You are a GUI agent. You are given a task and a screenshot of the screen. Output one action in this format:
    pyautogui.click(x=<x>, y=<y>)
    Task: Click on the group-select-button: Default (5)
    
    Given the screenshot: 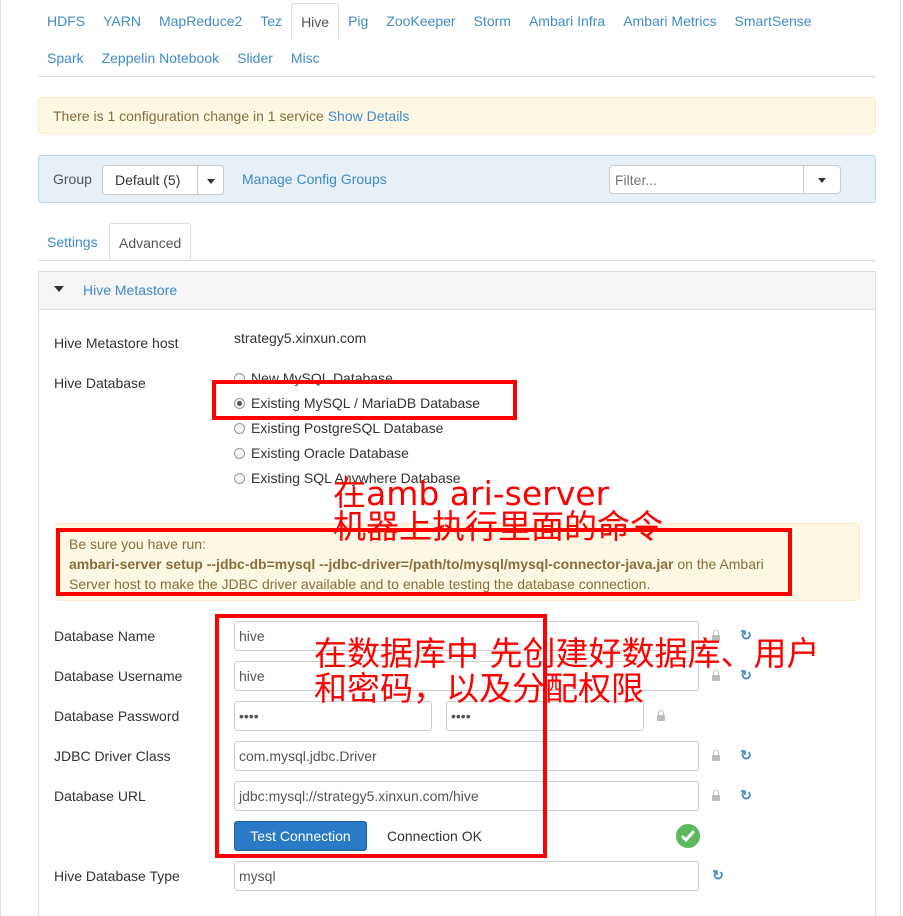 What is the action you would take?
    pyautogui.click(x=150, y=180)
    